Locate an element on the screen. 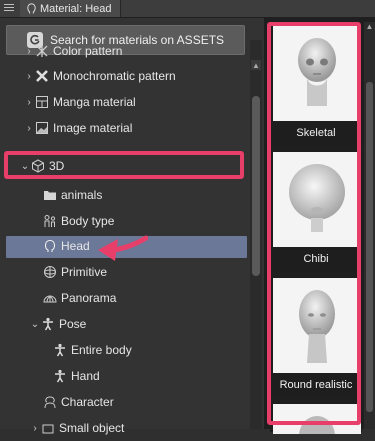 Image resolution: width=375 pixels, height=441 pixels. tree-item-color-pattern: › Color pattern is located at coordinates (124, 51).